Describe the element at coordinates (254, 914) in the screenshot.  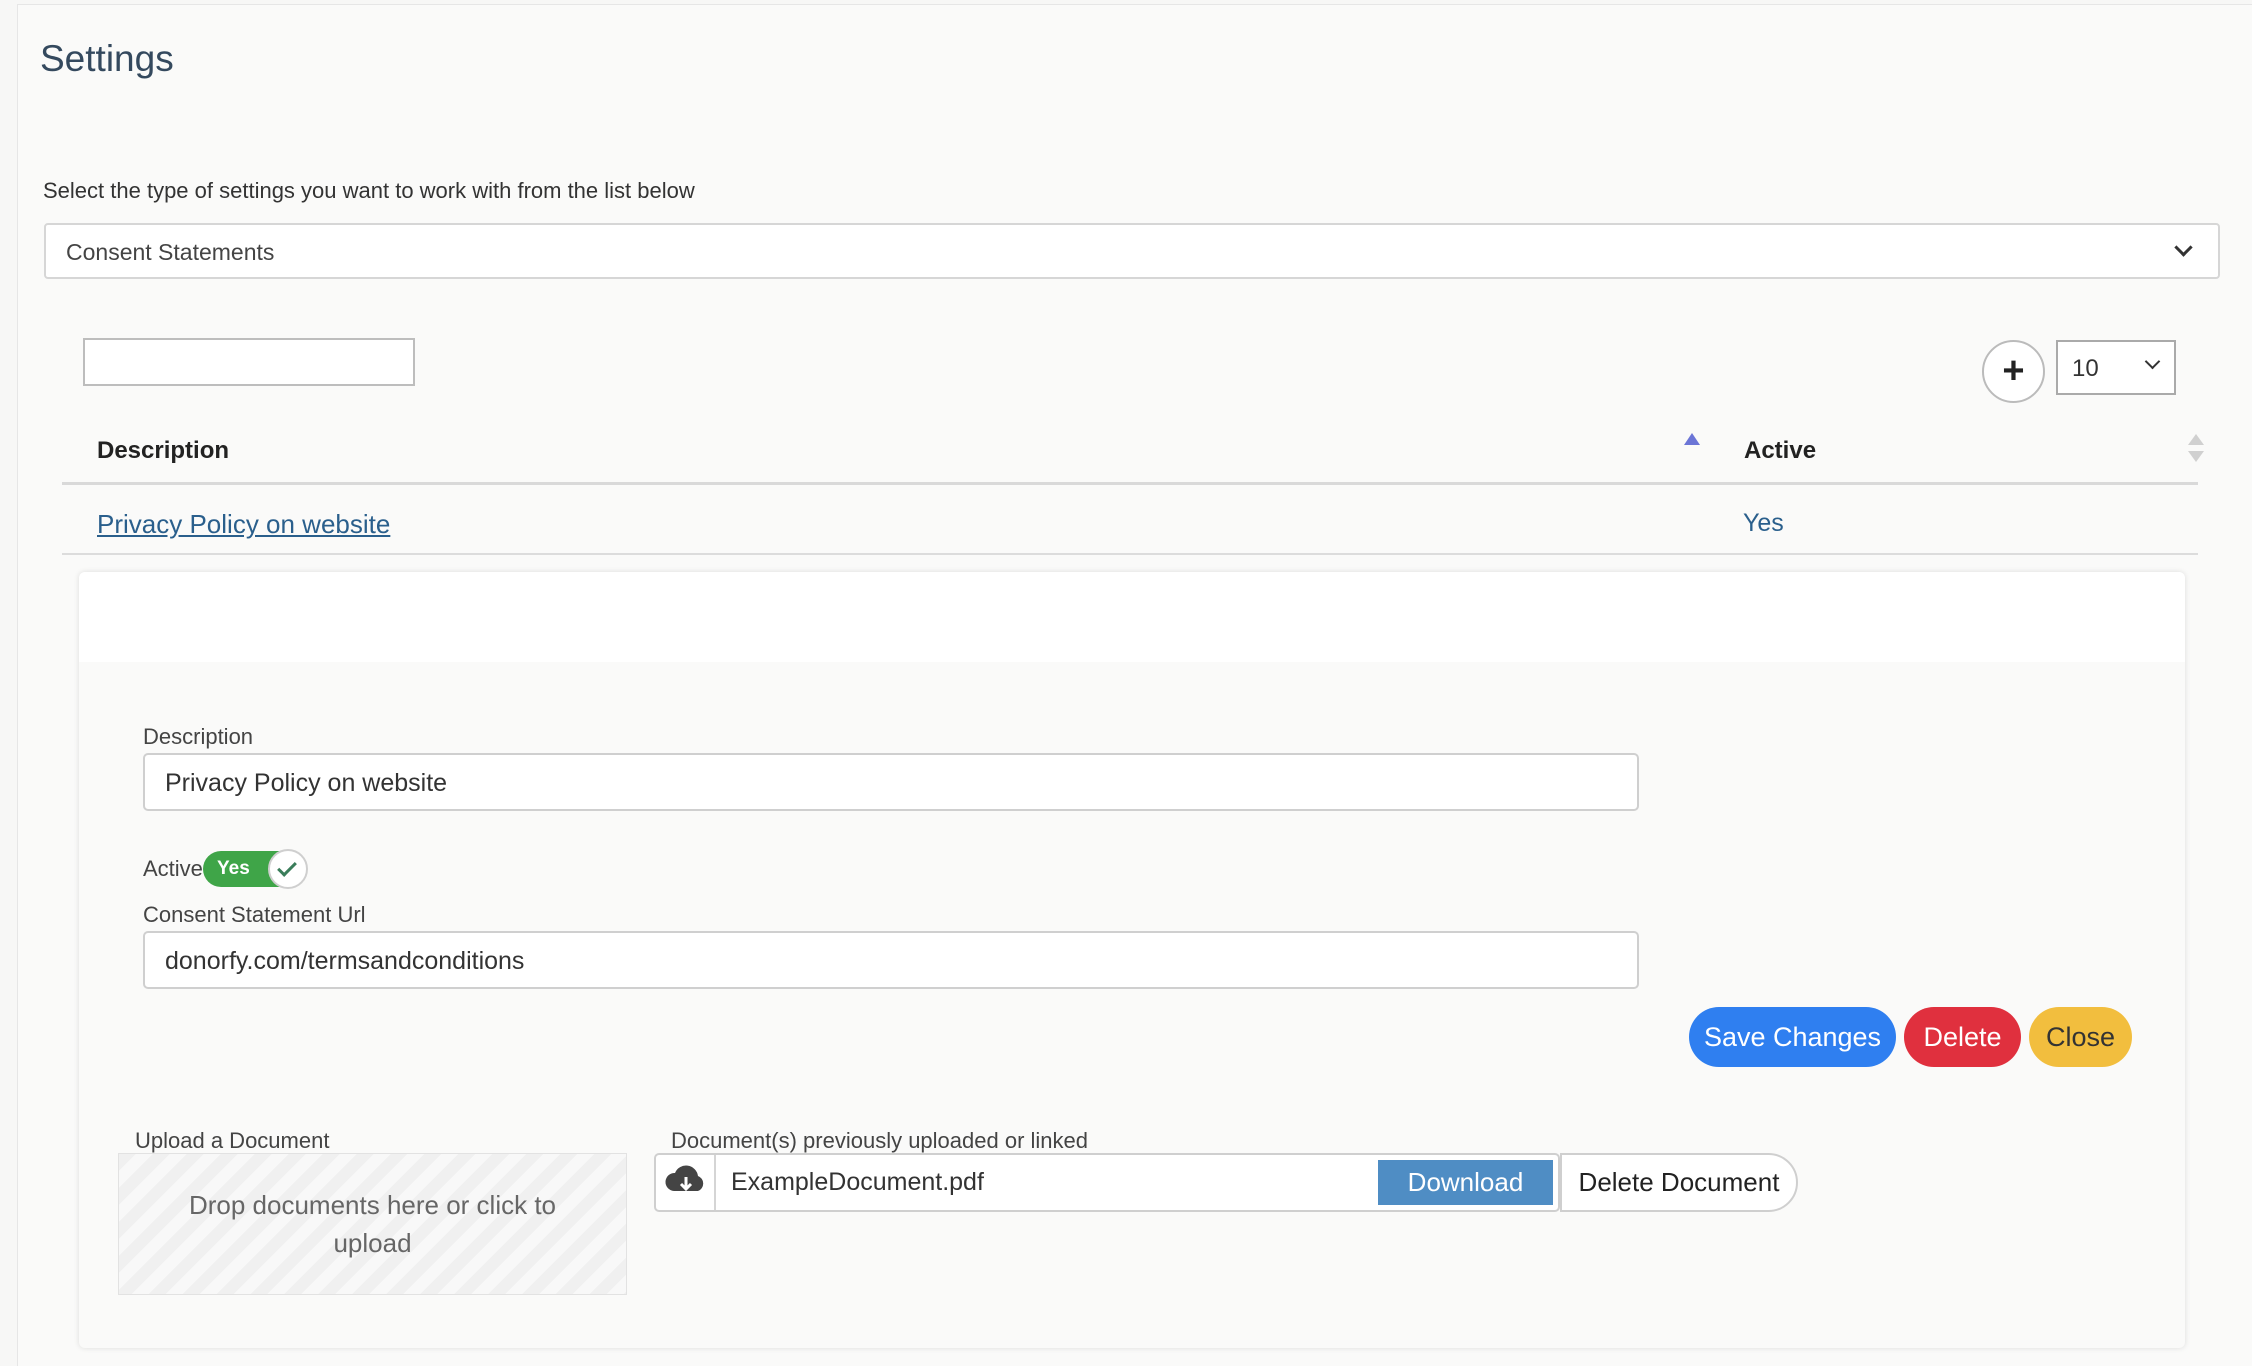
I see `url-label: Consent Statement Url` at that location.